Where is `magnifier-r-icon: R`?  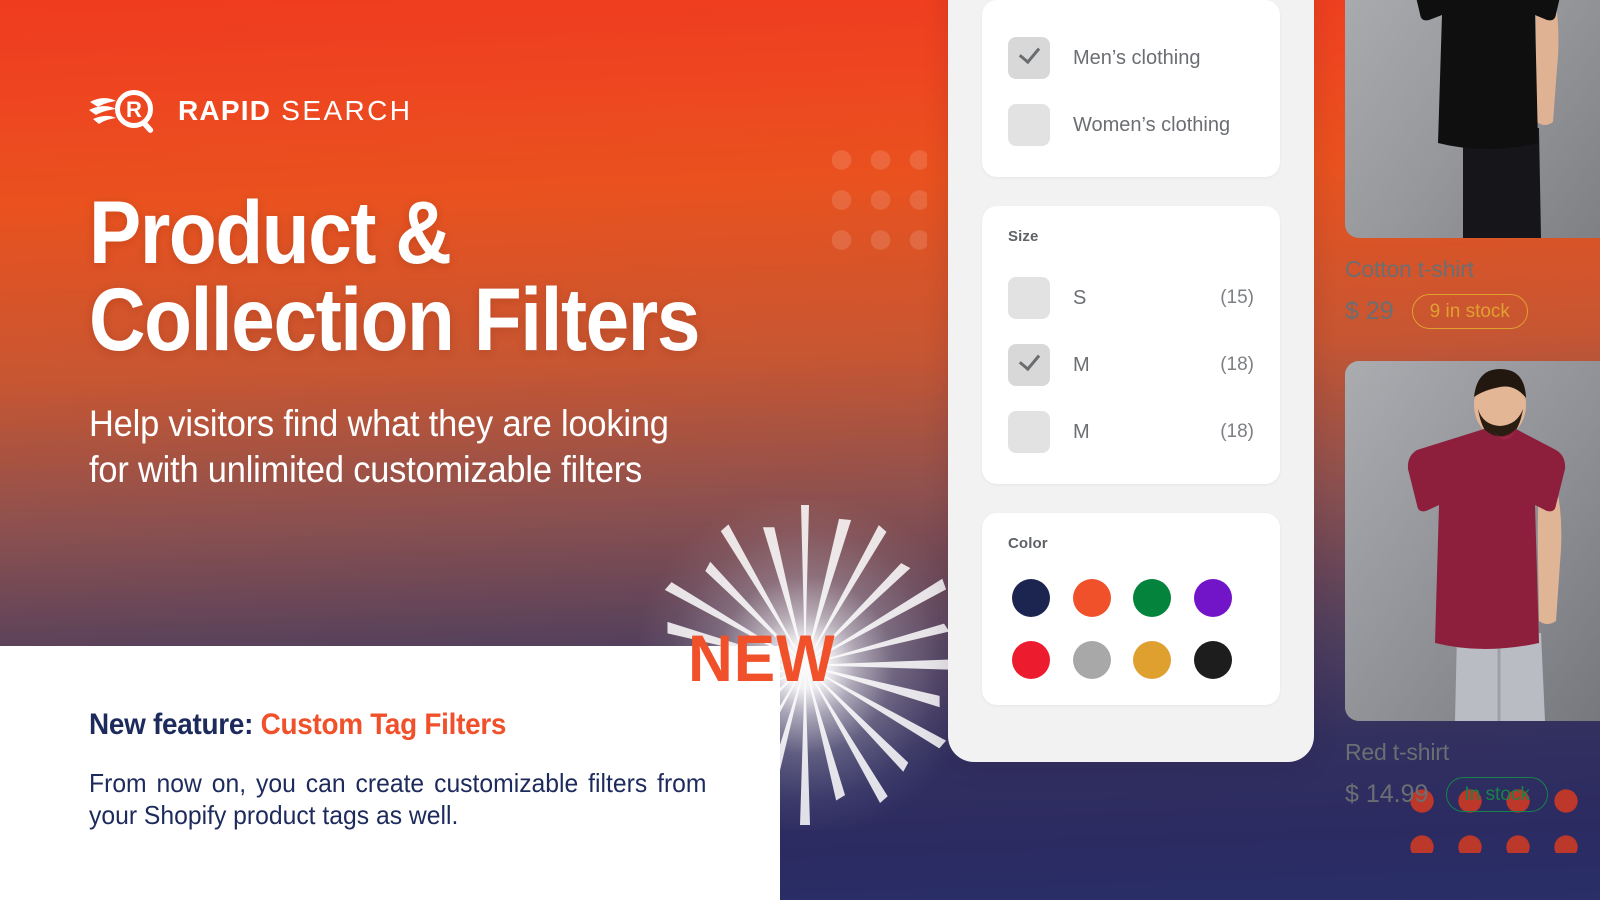
magnifier-r-icon: R is located at coordinates (121, 111).